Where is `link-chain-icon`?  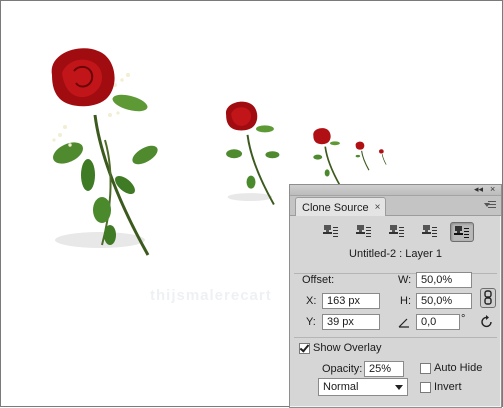
link-chain-icon is located at coordinates (488, 298).